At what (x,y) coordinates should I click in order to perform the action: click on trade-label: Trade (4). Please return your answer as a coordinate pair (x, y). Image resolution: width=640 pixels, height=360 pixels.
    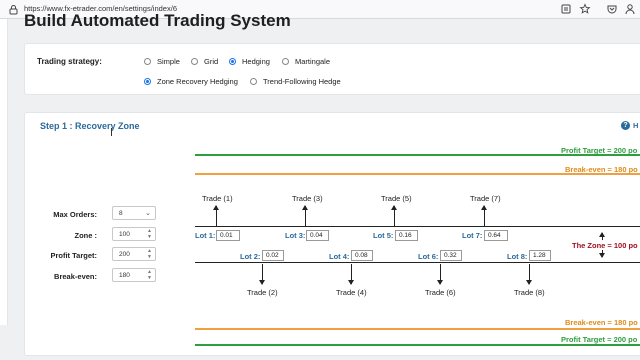
    Looking at the image, I should click on (351, 292).